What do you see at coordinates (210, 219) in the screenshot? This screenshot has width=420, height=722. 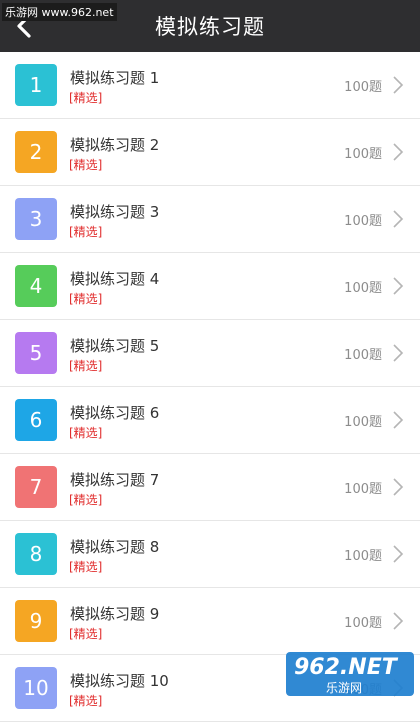 I see `list-item: 3 模拟练习题 3 [精选] 100题` at bounding box center [210, 219].